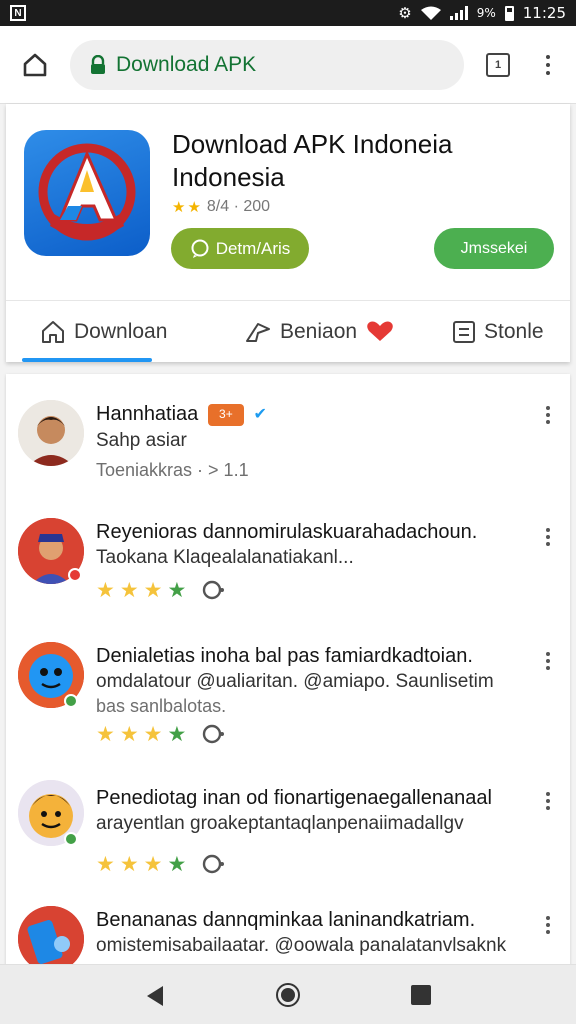 The height and width of the screenshot is (1024, 576). I want to click on browser-toolbar: Download APK 1, so click(288, 65).